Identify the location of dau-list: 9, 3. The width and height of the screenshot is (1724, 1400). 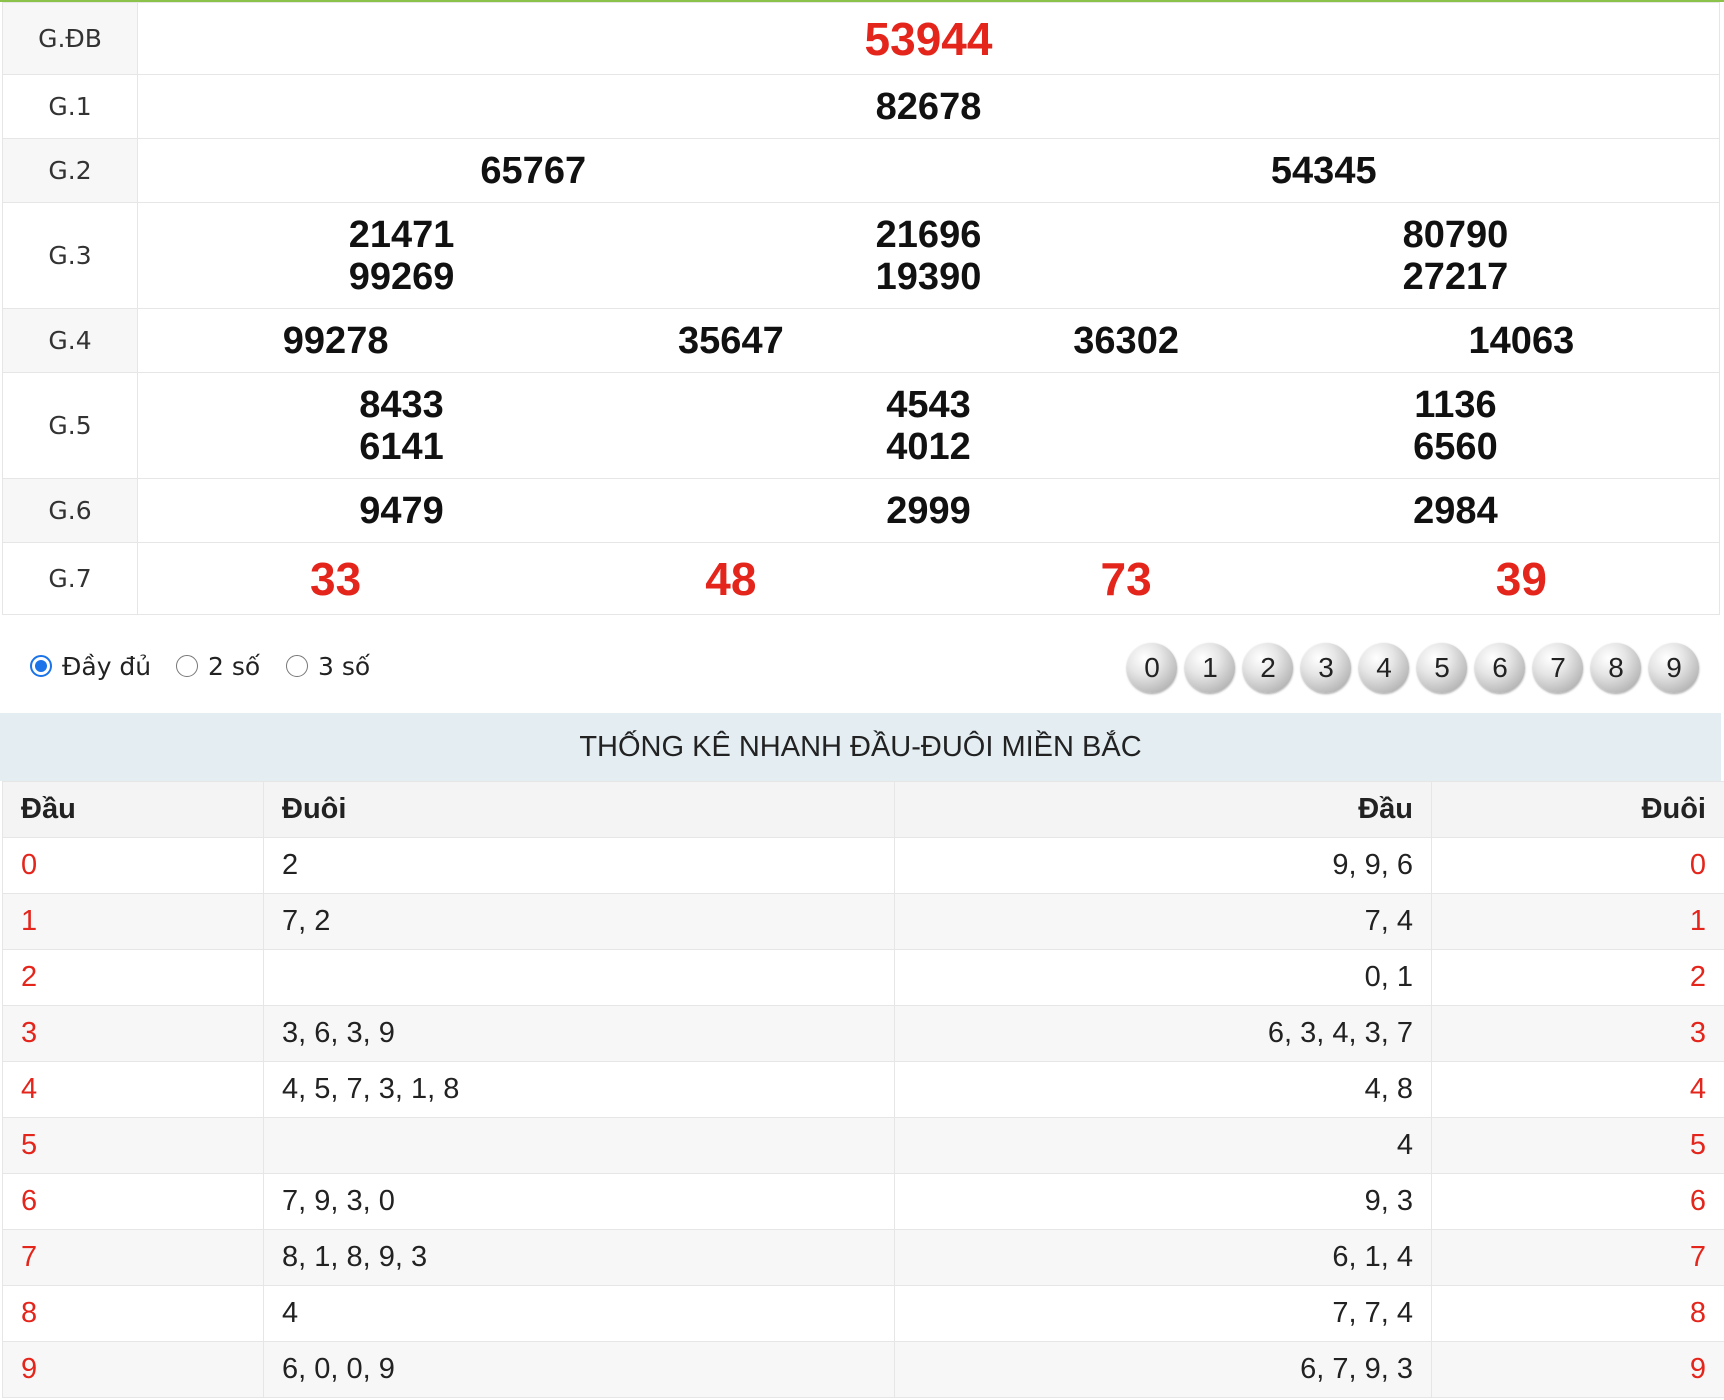
(1163, 1201).